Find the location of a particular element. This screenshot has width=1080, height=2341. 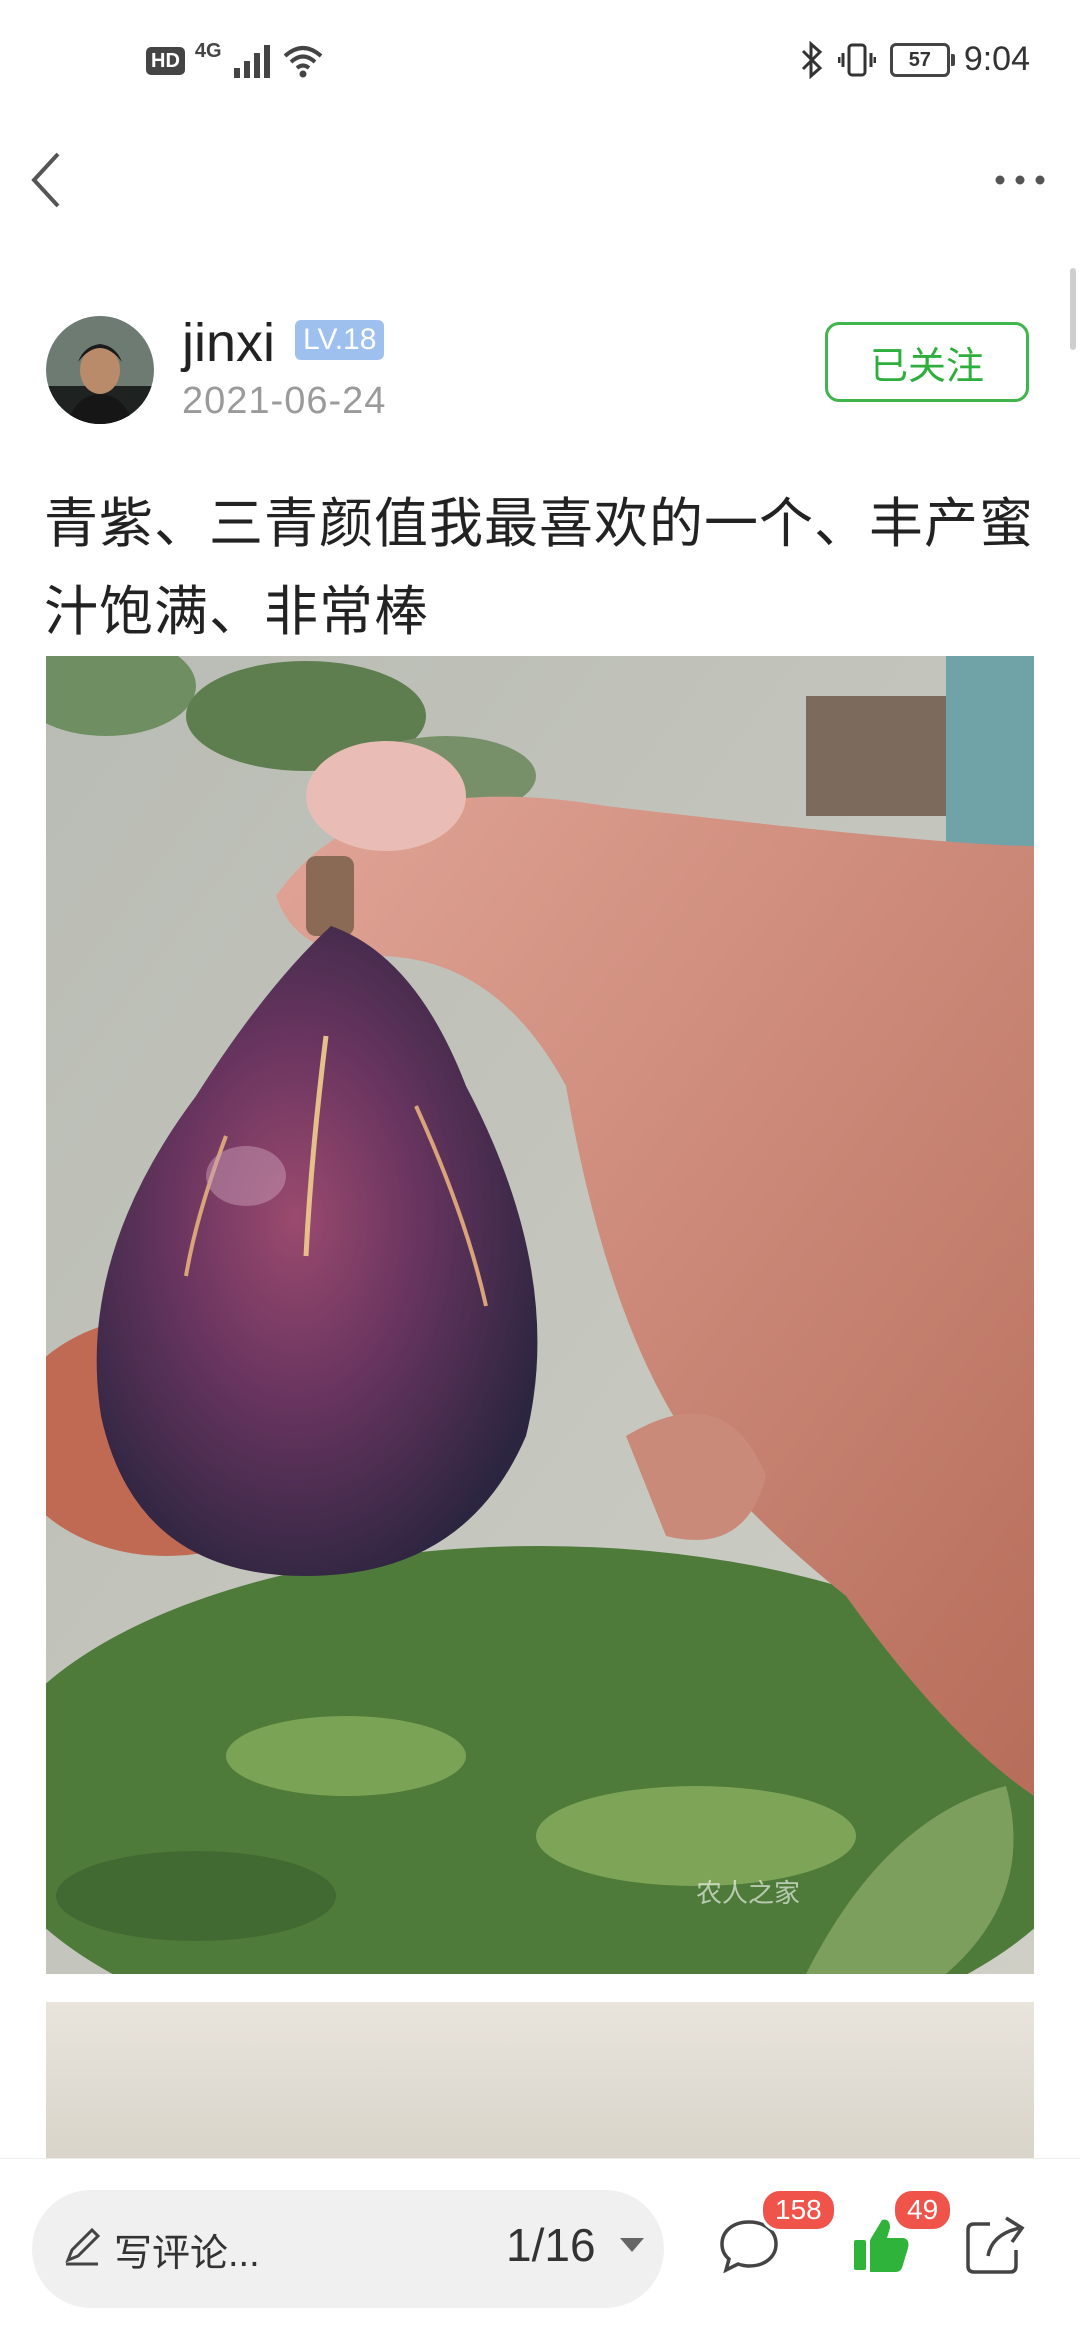

post-title: 青紫、三青颜值我最喜欢的一个、丰产蜜汁饱满、非常棒 is located at coordinates (539, 568).